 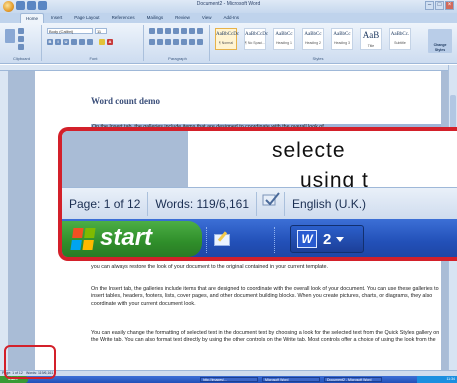 I want to click on format-painter-icon, so click(x=21, y=47).